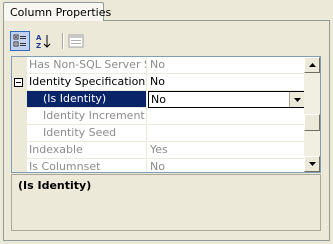 The height and width of the screenshot is (244, 333). I want to click on dropdown-button, so click(296, 99).